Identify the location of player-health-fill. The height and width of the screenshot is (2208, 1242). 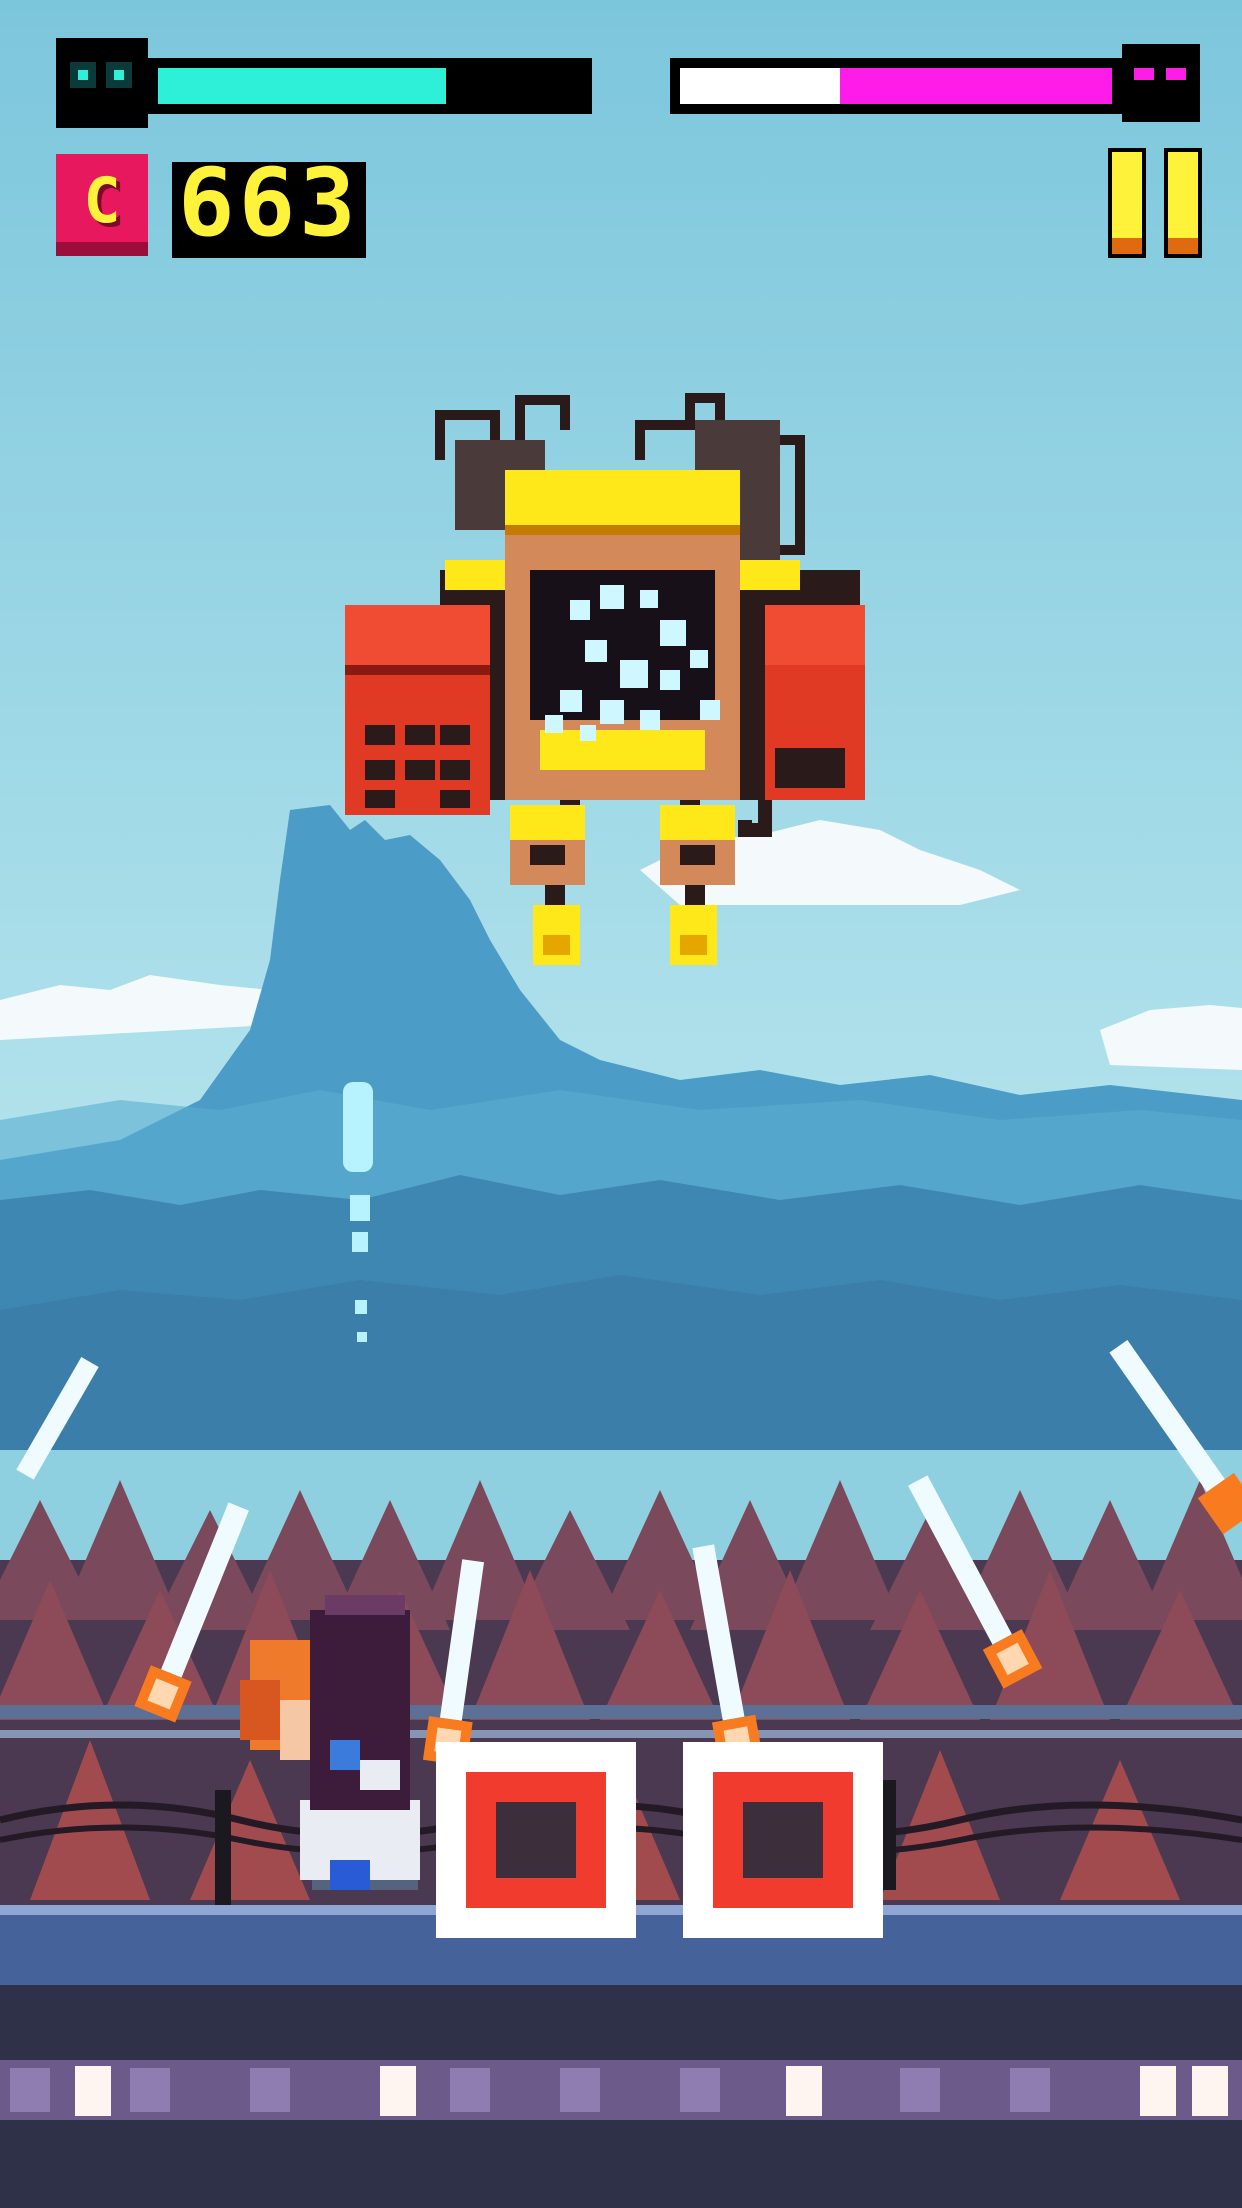
(302, 86).